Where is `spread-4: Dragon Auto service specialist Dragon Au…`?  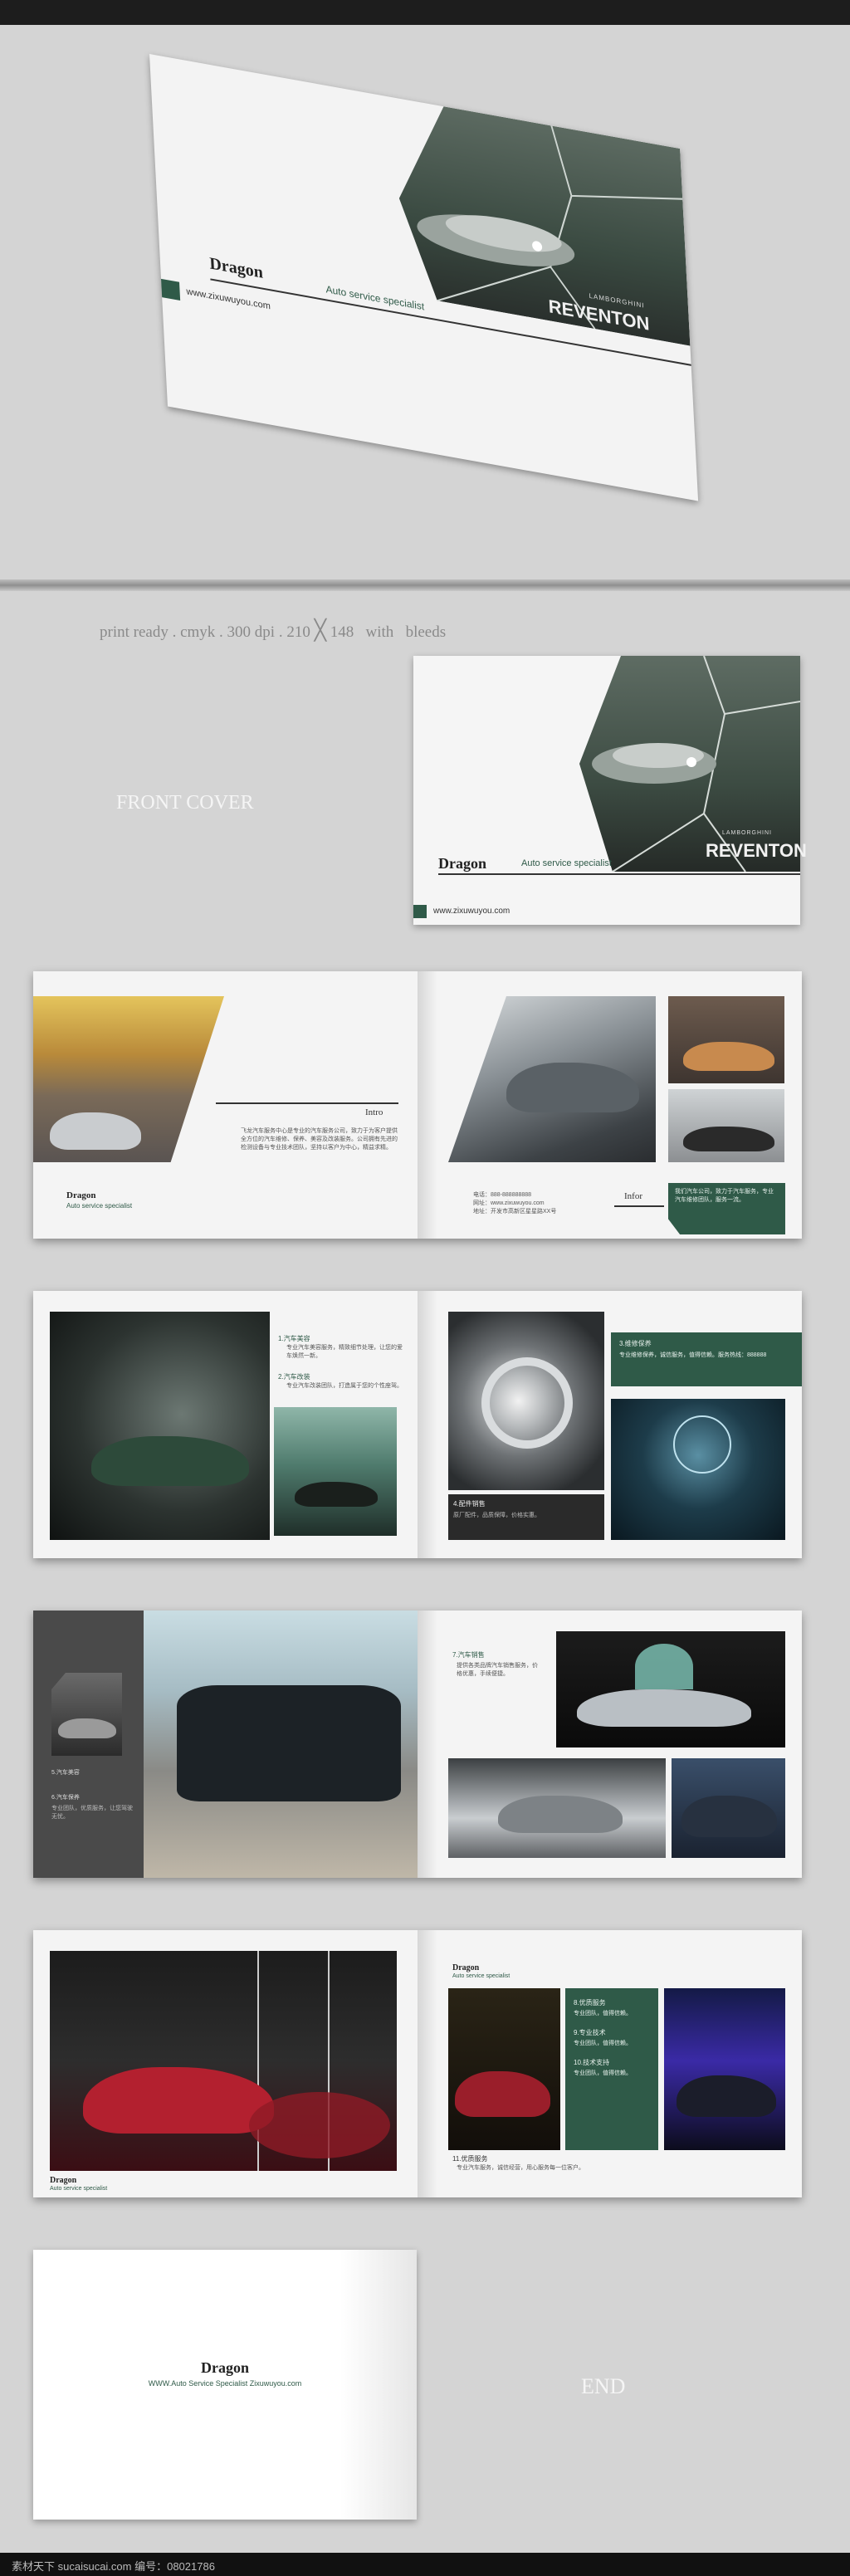
spread-4: Dragon Auto service specialist Dragon Au… is located at coordinates (417, 2063).